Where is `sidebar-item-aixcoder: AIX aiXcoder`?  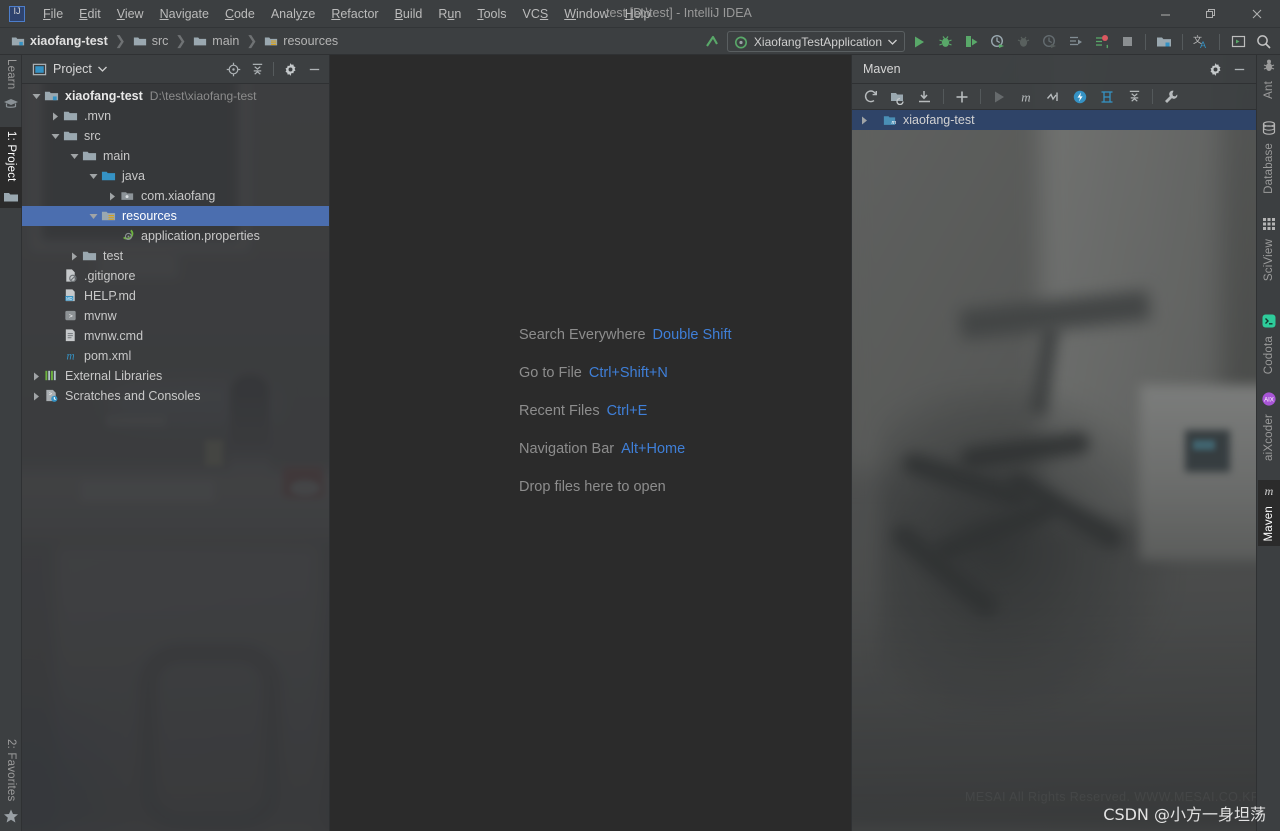 sidebar-item-aixcoder: AIX aiXcoder is located at coordinates (1269, 426).